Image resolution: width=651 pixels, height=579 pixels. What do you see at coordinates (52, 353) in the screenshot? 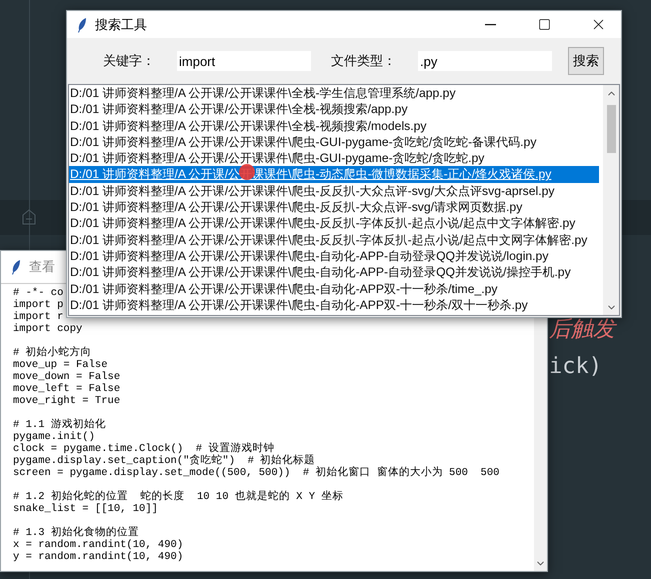
I see `code-line: # 初始小蛇方向` at bounding box center [52, 353].